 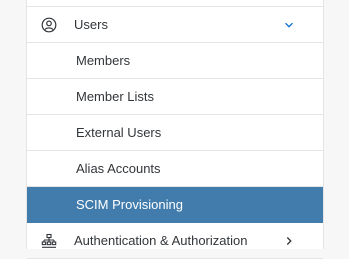 What do you see at coordinates (115, 96) in the screenshot?
I see `nav-item-member-lists-label: Member Lists` at bounding box center [115, 96].